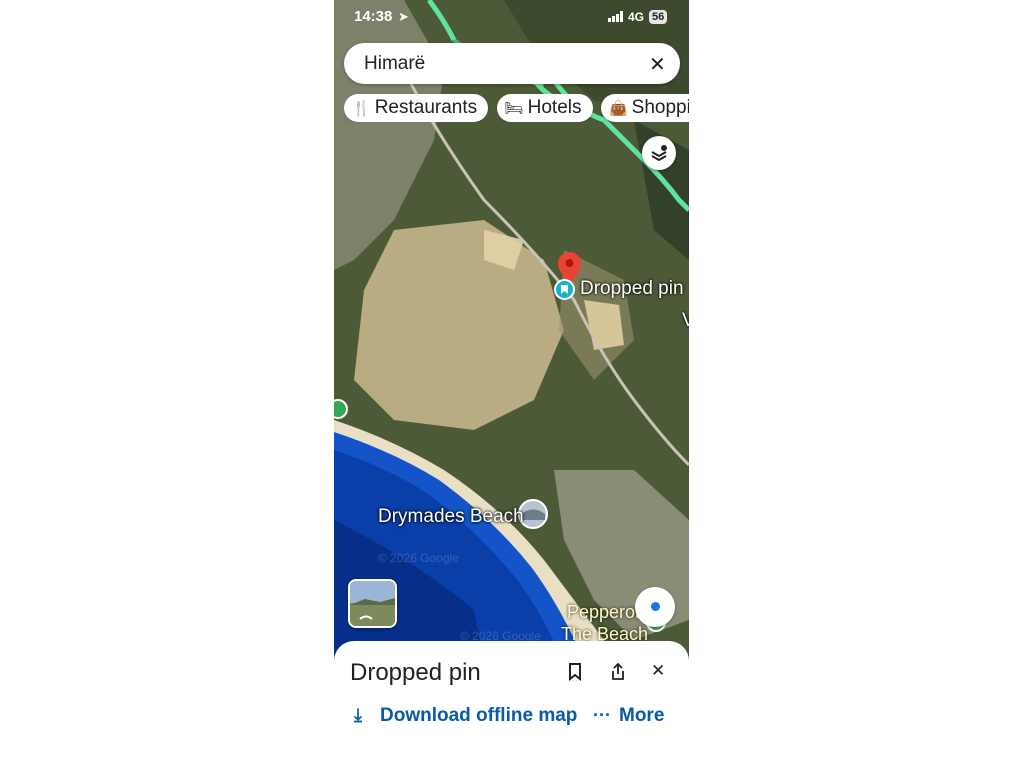  I want to click on chip-label: Restaurants, so click(426, 107).